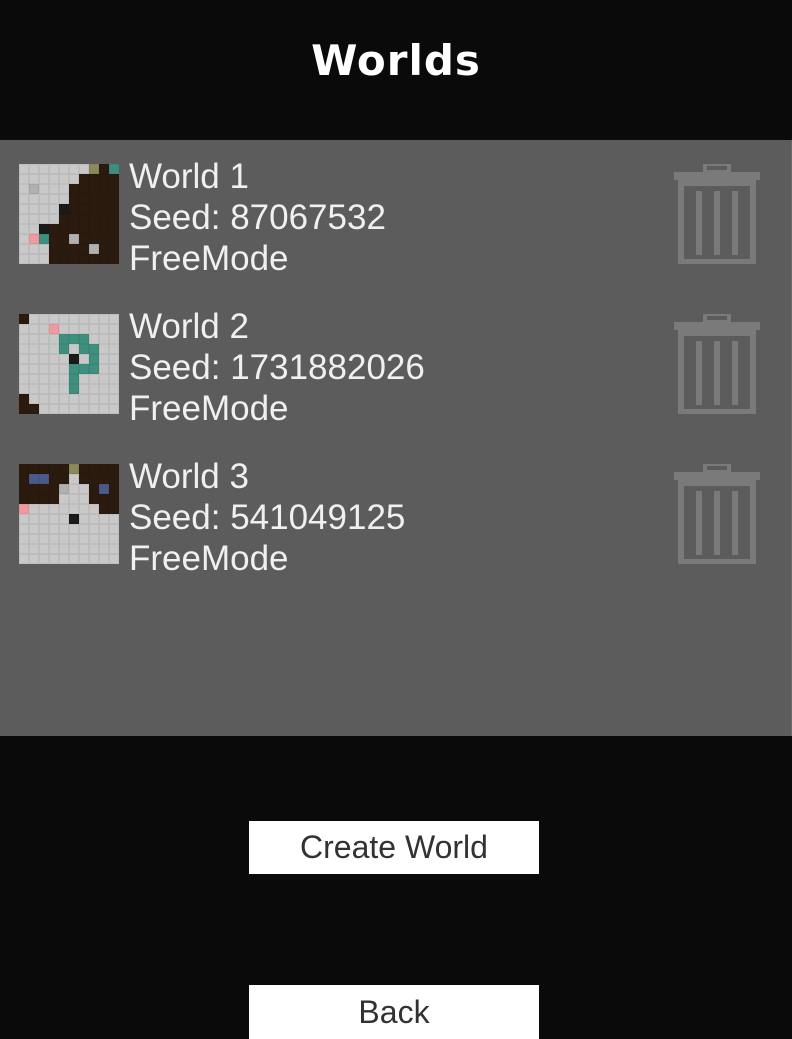 Image resolution: width=792 pixels, height=1039 pixels. What do you see at coordinates (394, 1012) in the screenshot?
I see `back-button: Back` at bounding box center [394, 1012].